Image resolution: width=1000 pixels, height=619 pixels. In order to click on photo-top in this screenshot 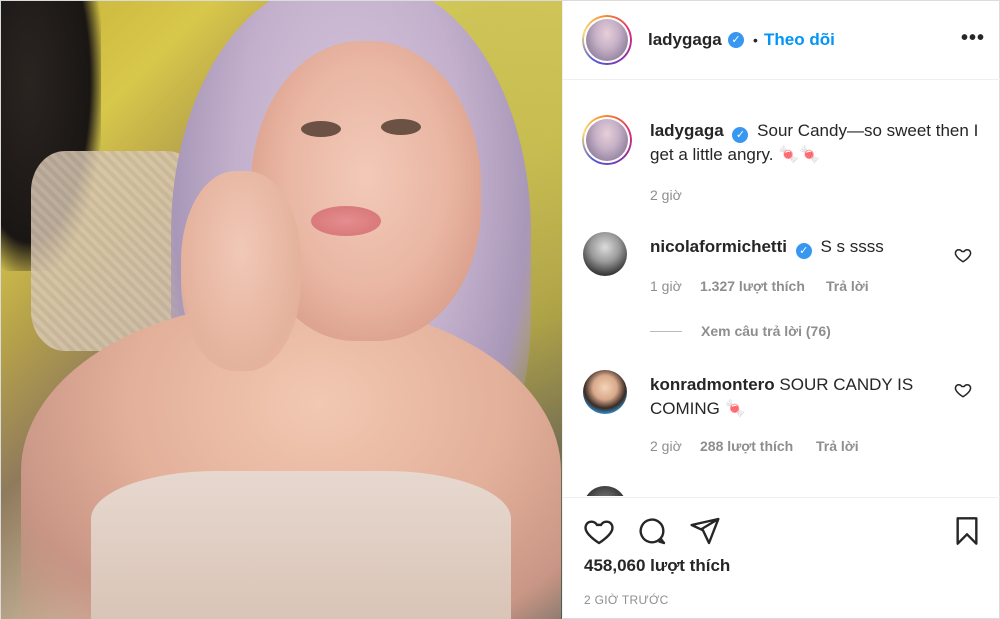, I will do `click(301, 545)`.